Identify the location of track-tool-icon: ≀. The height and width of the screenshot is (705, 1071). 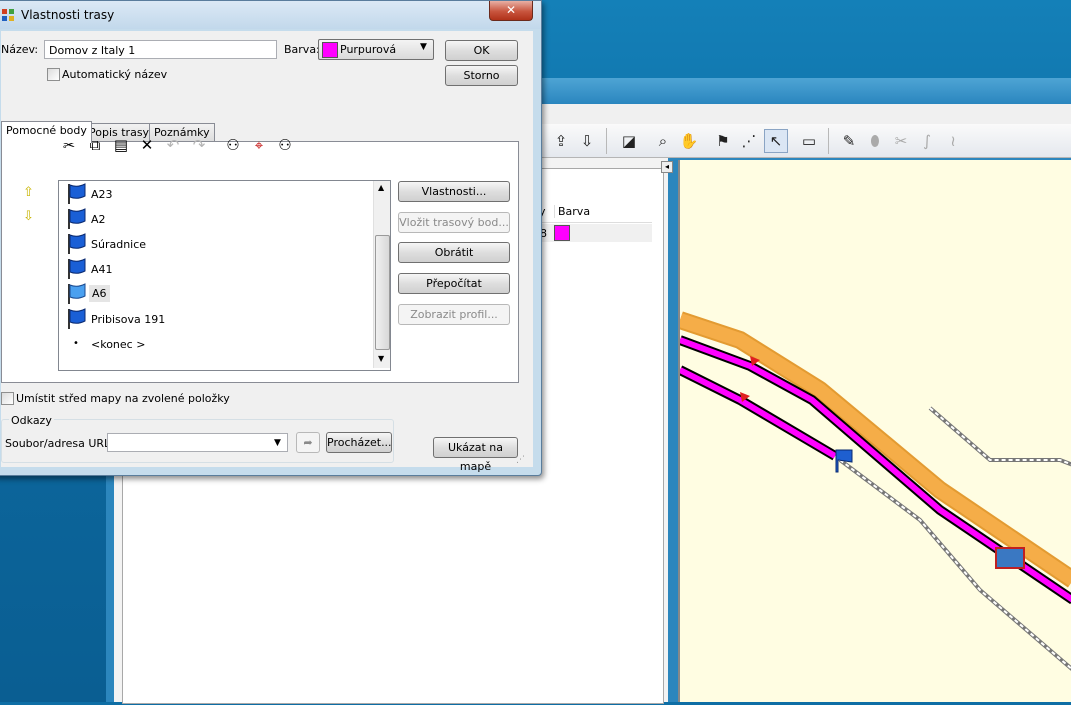
(953, 141).